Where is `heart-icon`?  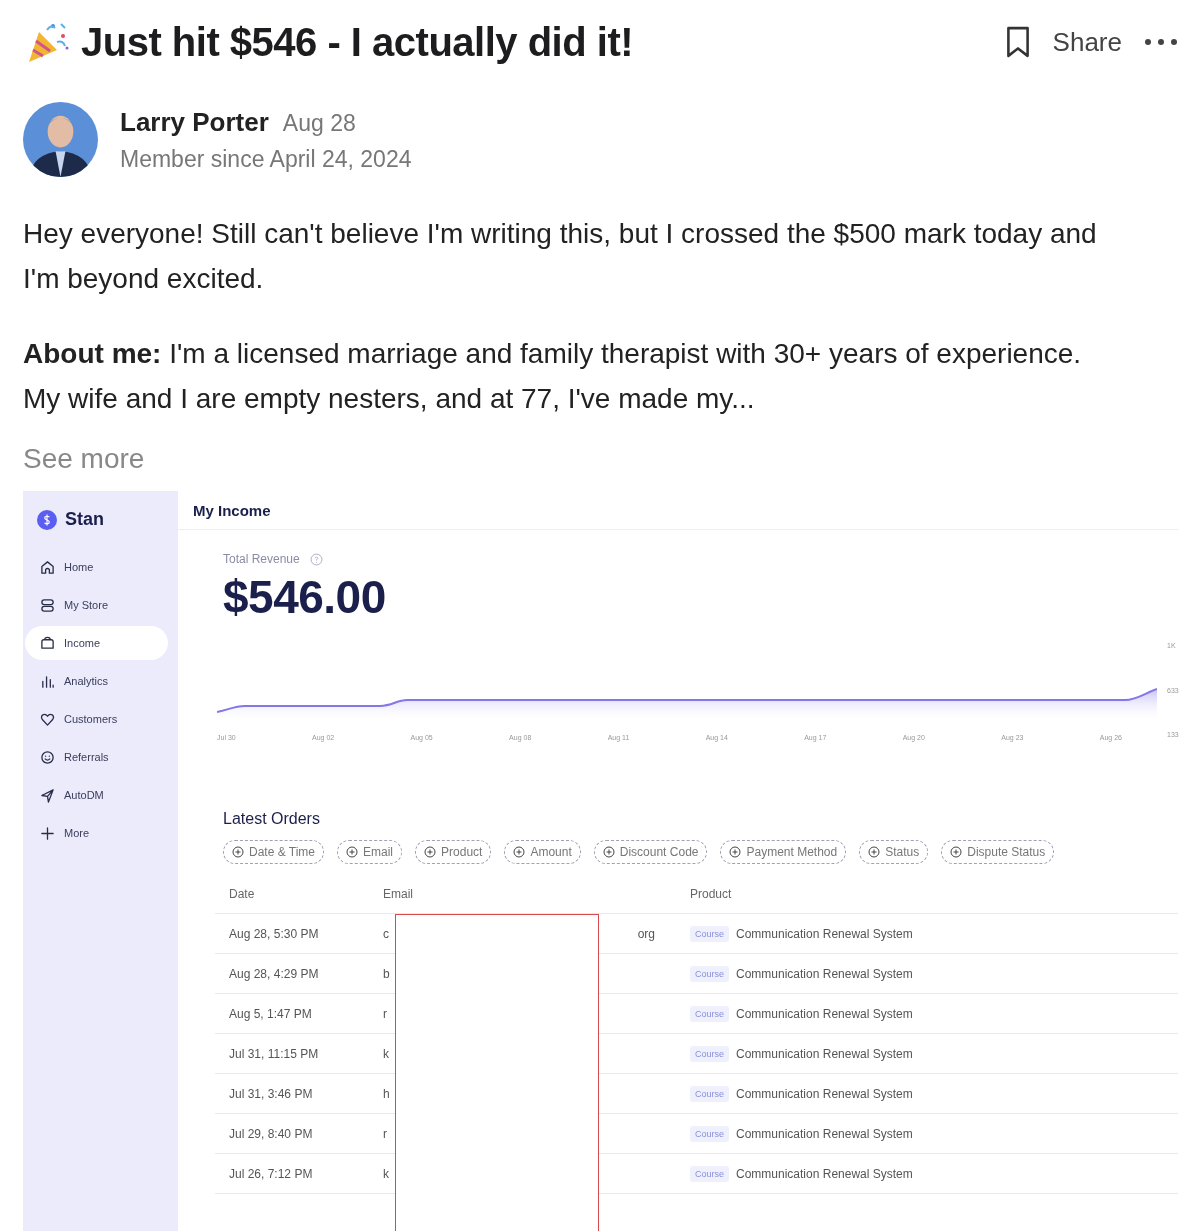 heart-icon is located at coordinates (47, 719).